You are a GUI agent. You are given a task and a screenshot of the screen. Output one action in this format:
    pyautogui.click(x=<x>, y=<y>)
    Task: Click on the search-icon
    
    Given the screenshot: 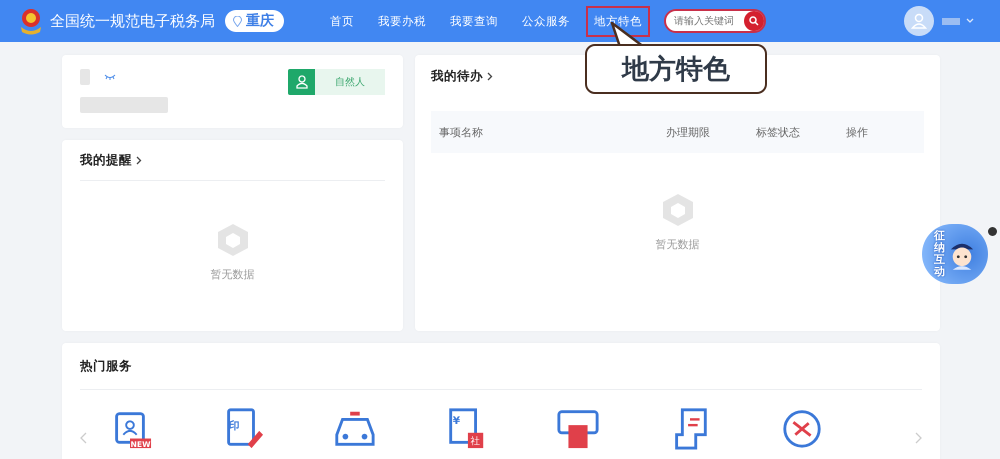 What is the action you would take?
    pyautogui.click(x=754, y=21)
    